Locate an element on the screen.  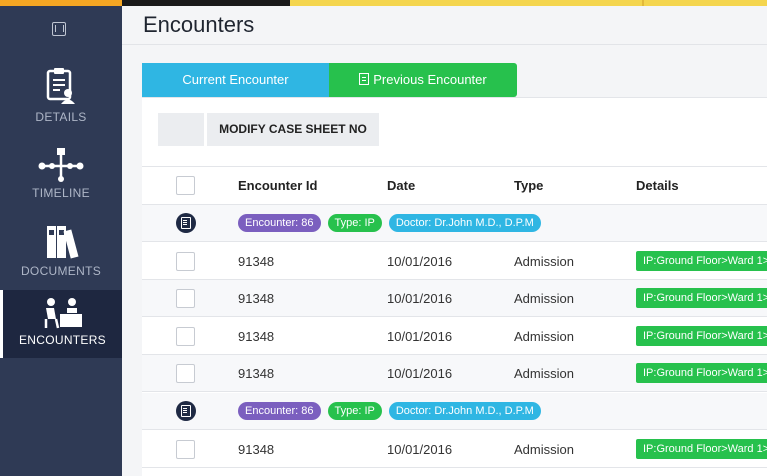
menu-toggle-icon is located at coordinates (59, 29).